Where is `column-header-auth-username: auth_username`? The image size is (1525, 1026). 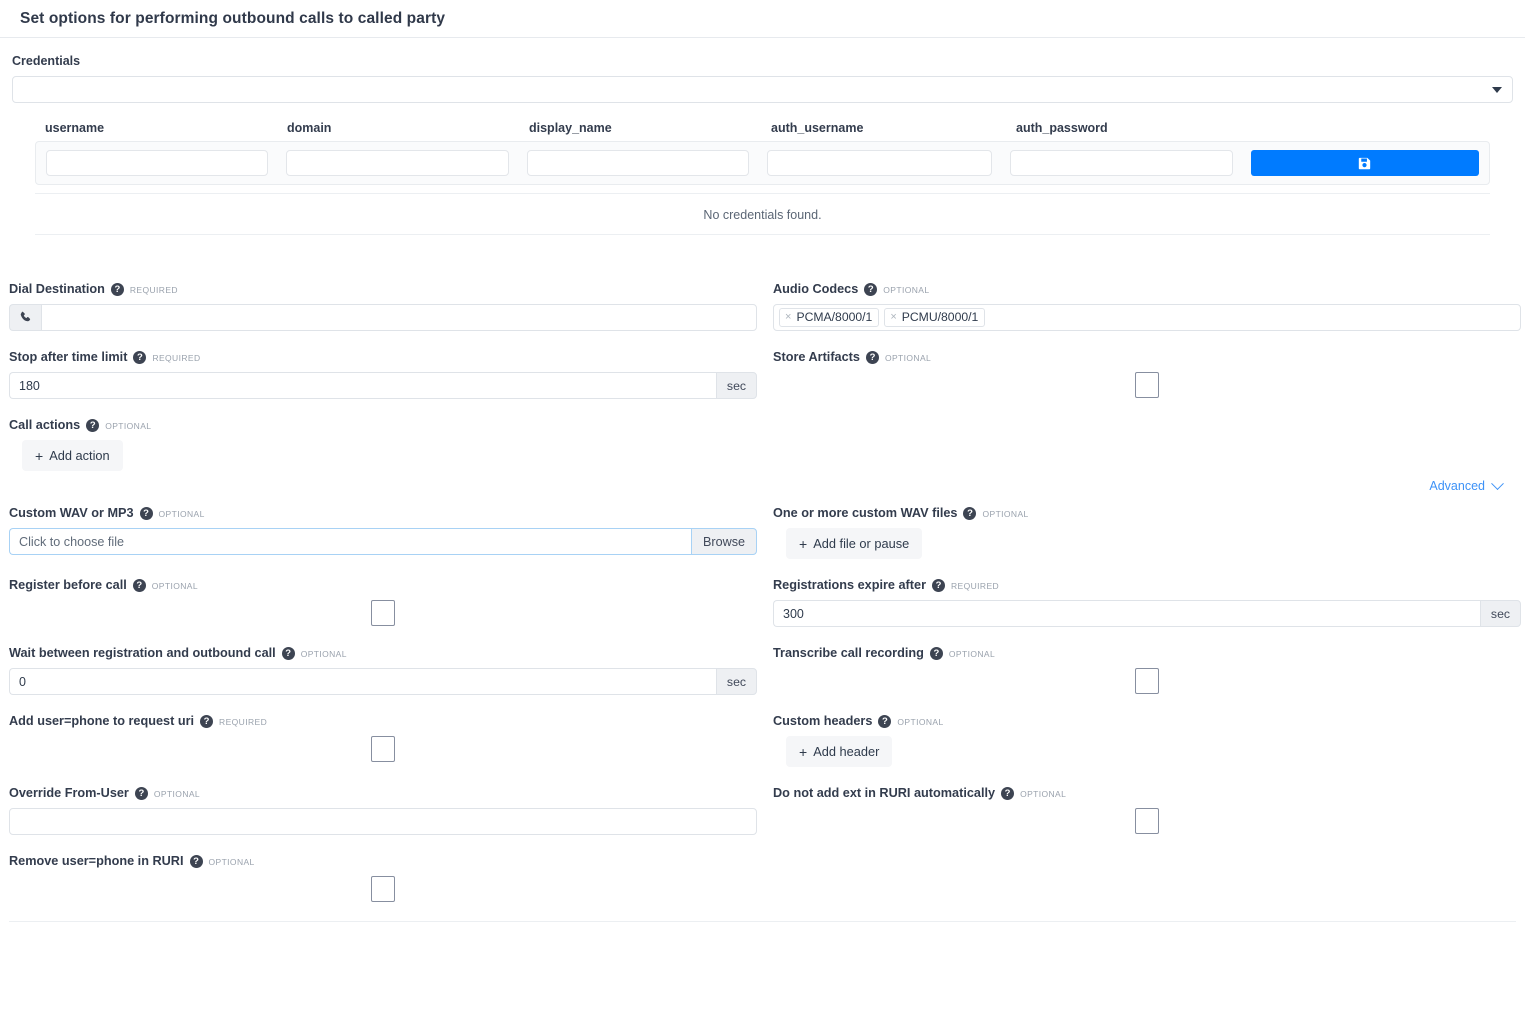
column-header-auth-username: auth_username is located at coordinates (817, 128).